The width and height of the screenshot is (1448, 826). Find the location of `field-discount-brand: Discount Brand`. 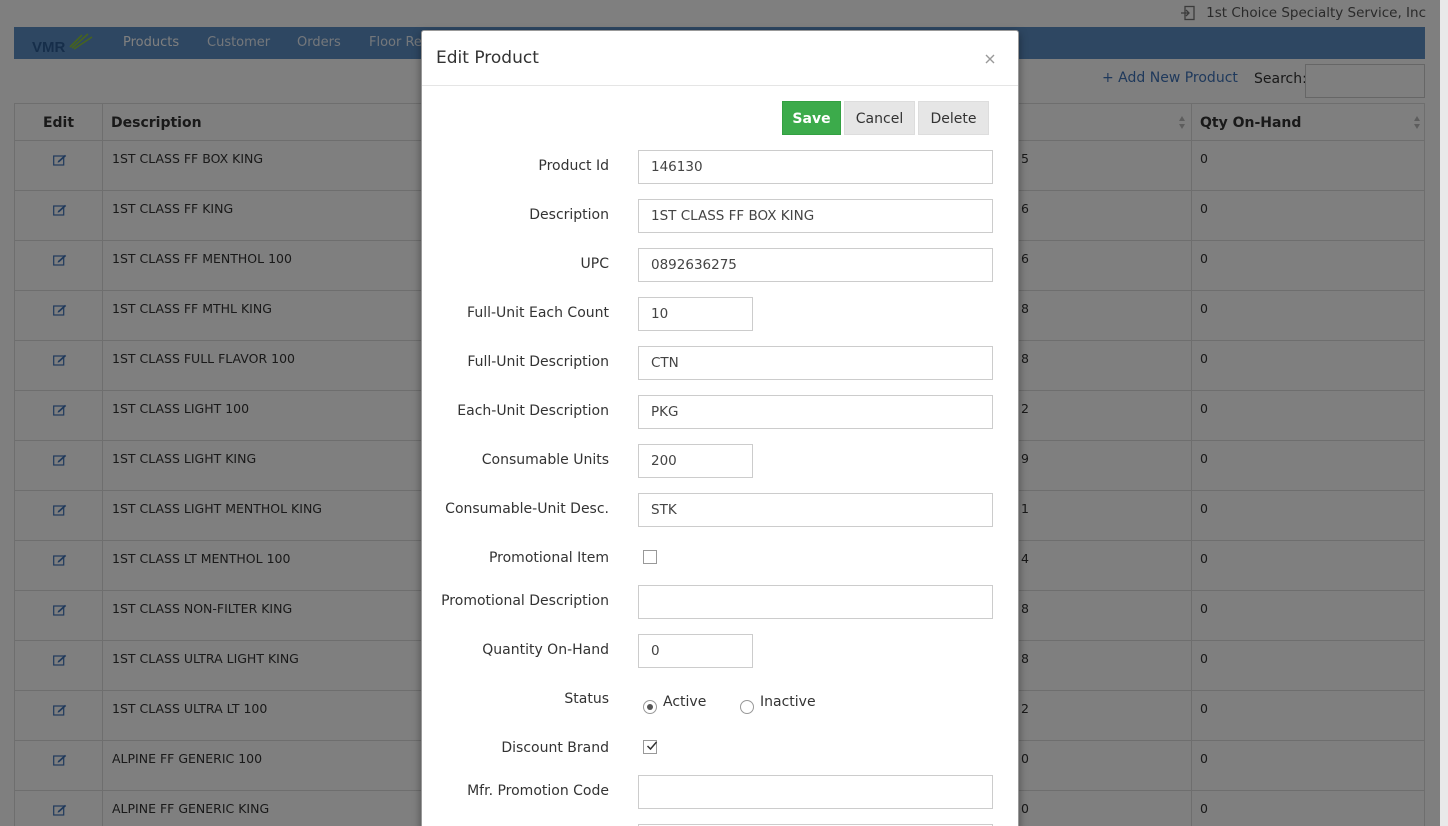

field-discount-brand: Discount Brand is located at coordinates (720, 749).